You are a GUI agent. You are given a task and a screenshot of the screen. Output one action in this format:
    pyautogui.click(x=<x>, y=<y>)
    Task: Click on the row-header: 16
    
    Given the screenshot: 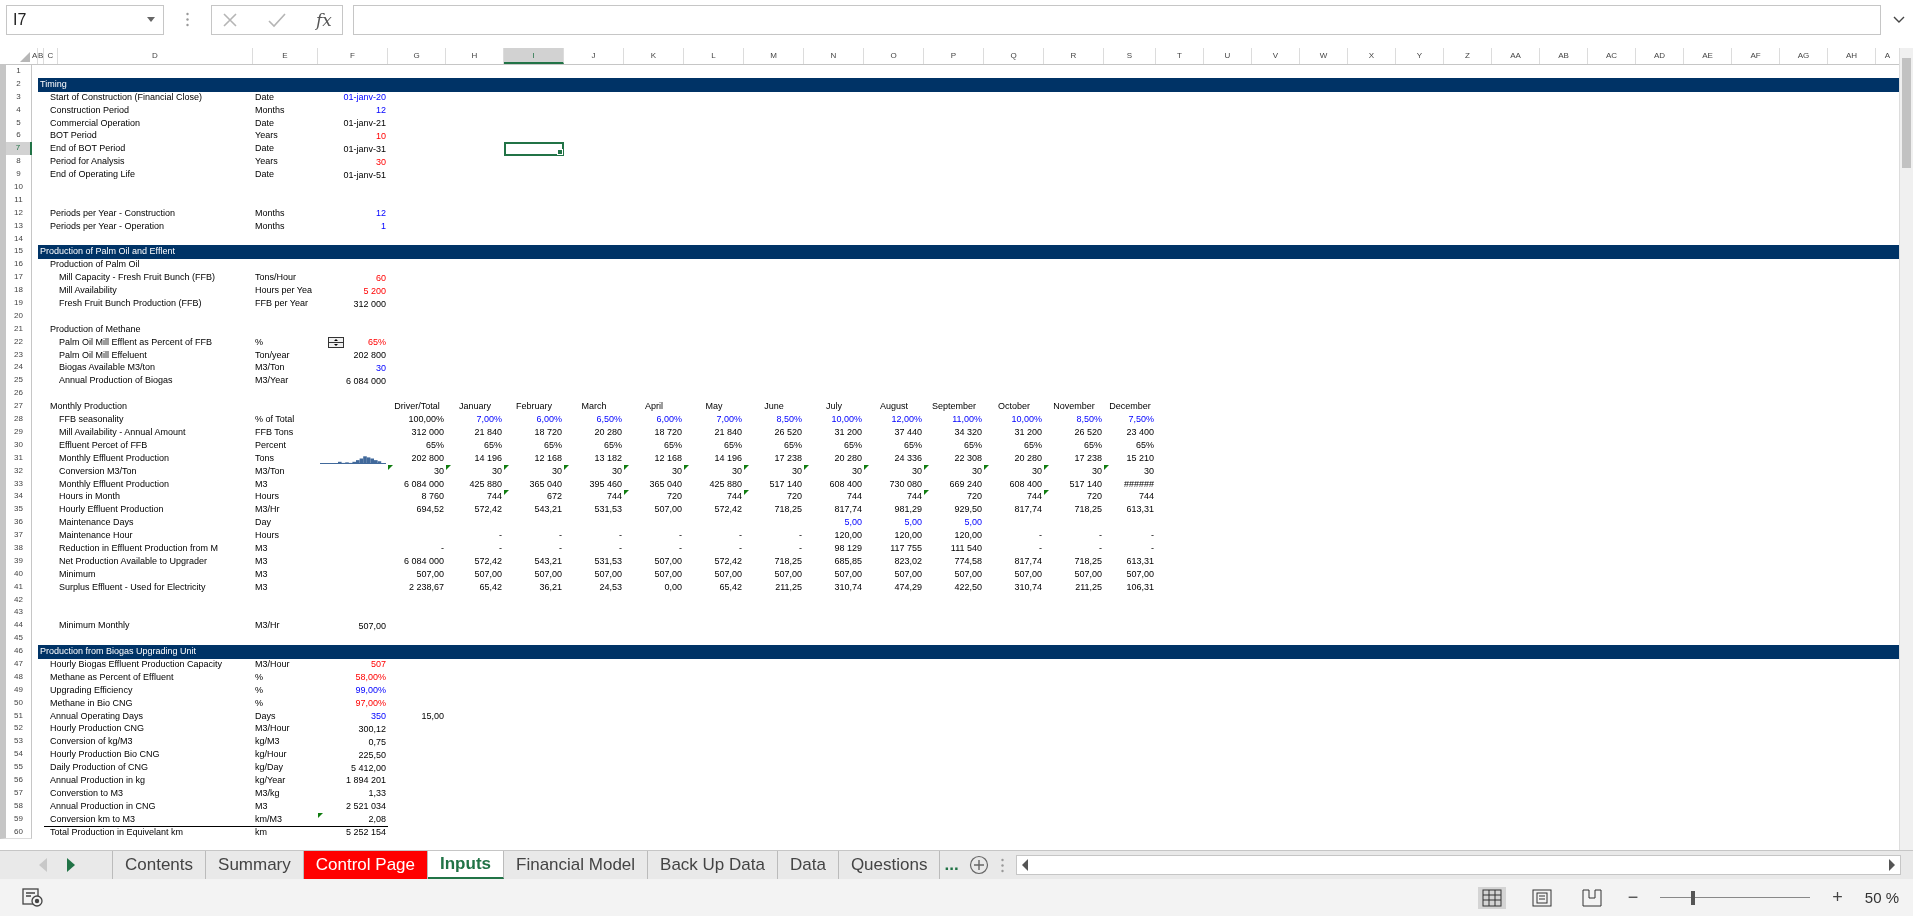 What is the action you would take?
    pyautogui.click(x=16, y=265)
    